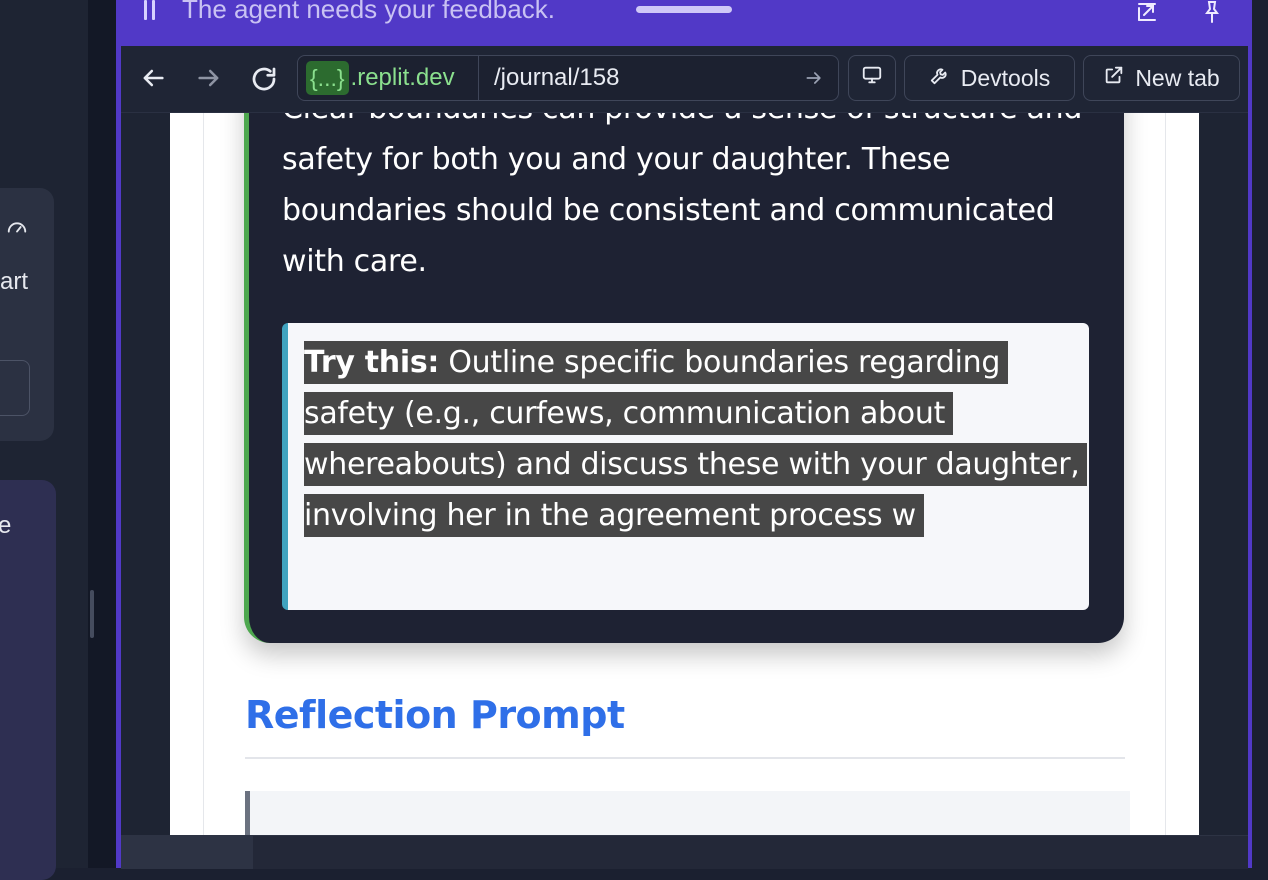 This screenshot has height=880, width=1268. Describe the element at coordinates (372, 362) in the screenshot. I see `try-this-label: Try this:` at that location.